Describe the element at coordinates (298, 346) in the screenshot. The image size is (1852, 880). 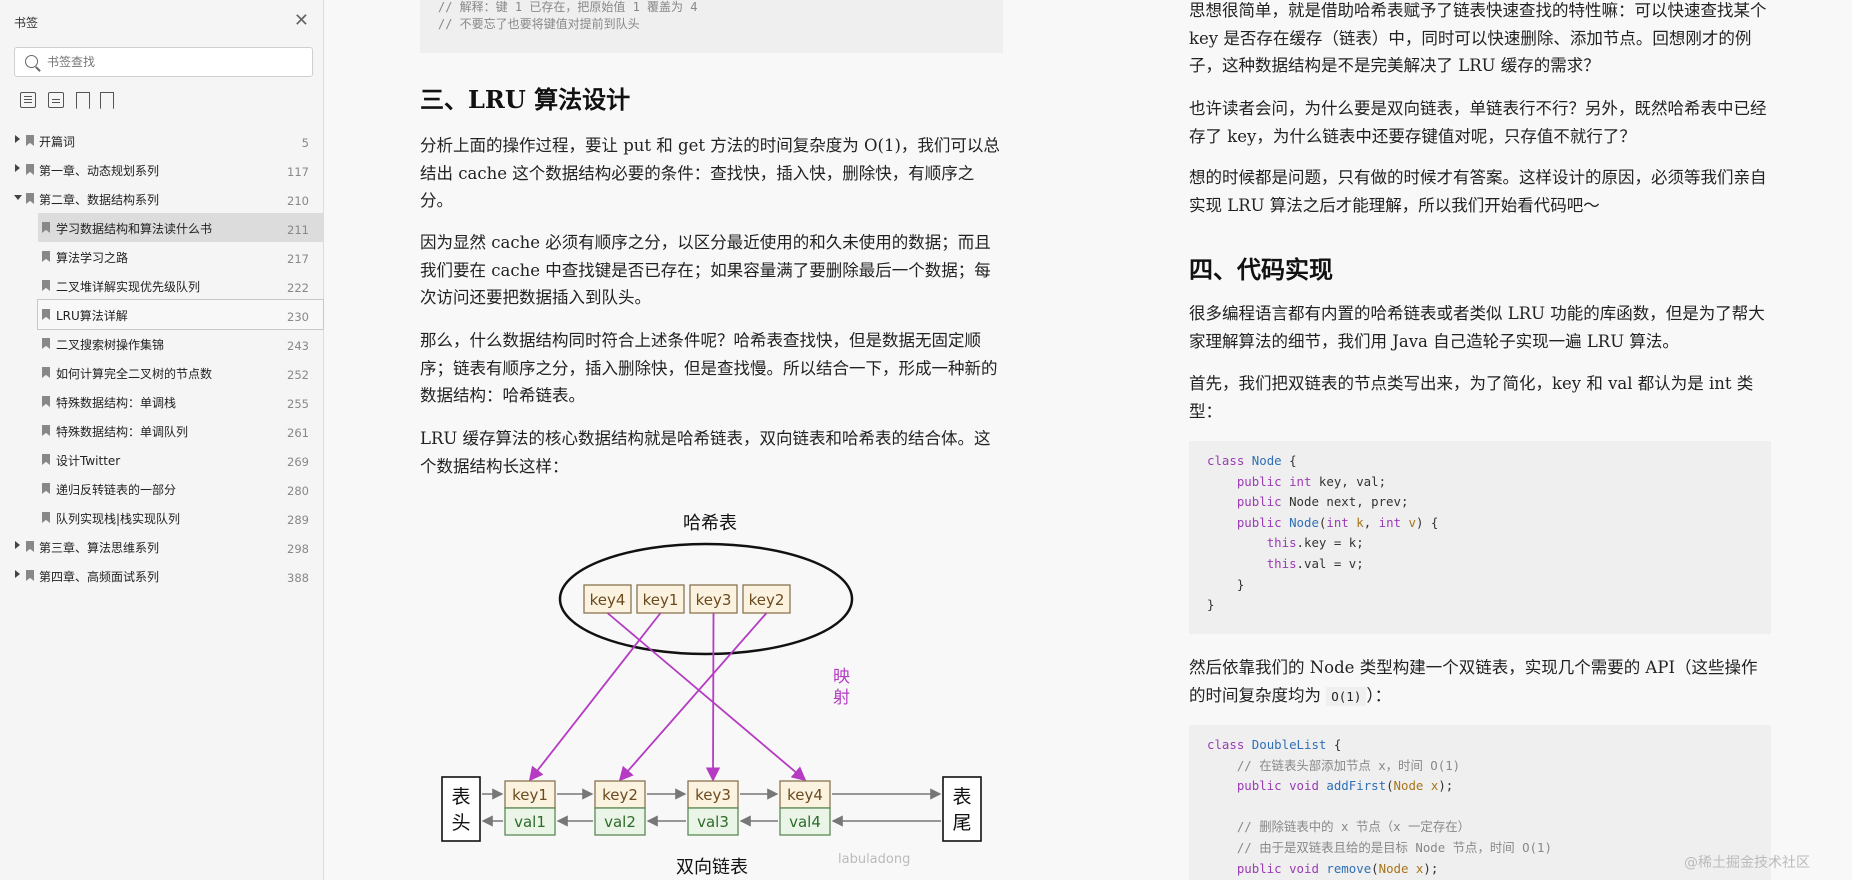
I see `bookmark-page-number: 243` at that location.